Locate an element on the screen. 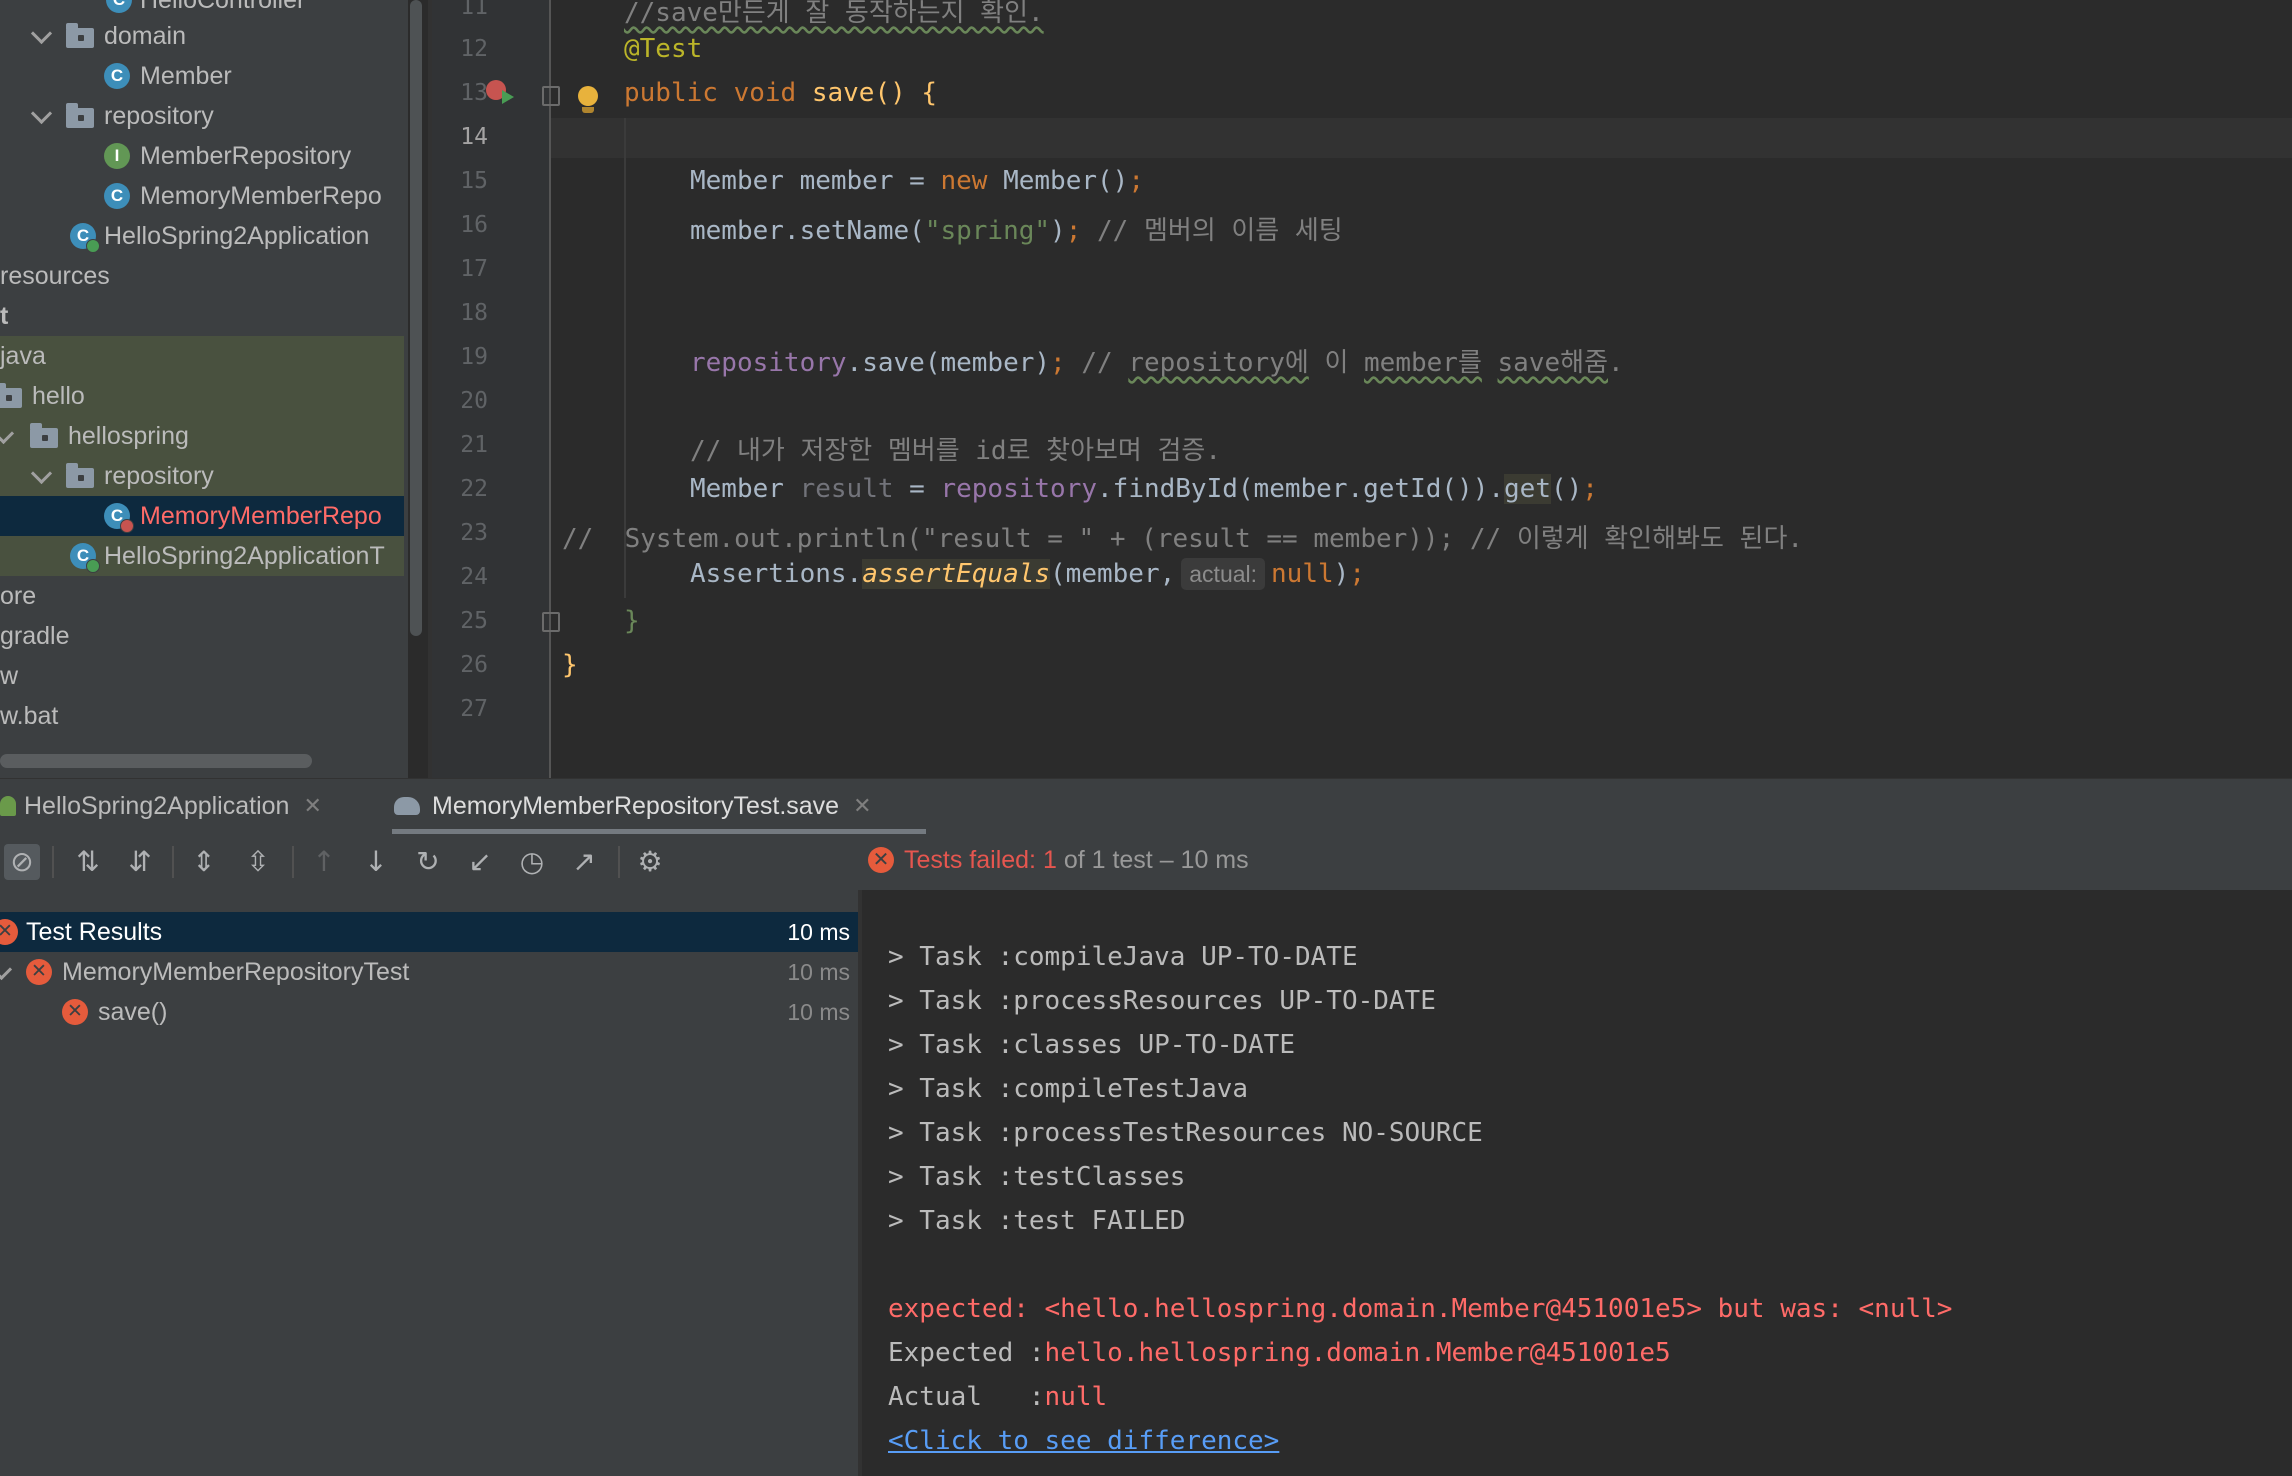 This screenshot has width=2292, height=1476. click-to-see-difference-link: <Click to see difference> is located at coordinates (1083, 1441).